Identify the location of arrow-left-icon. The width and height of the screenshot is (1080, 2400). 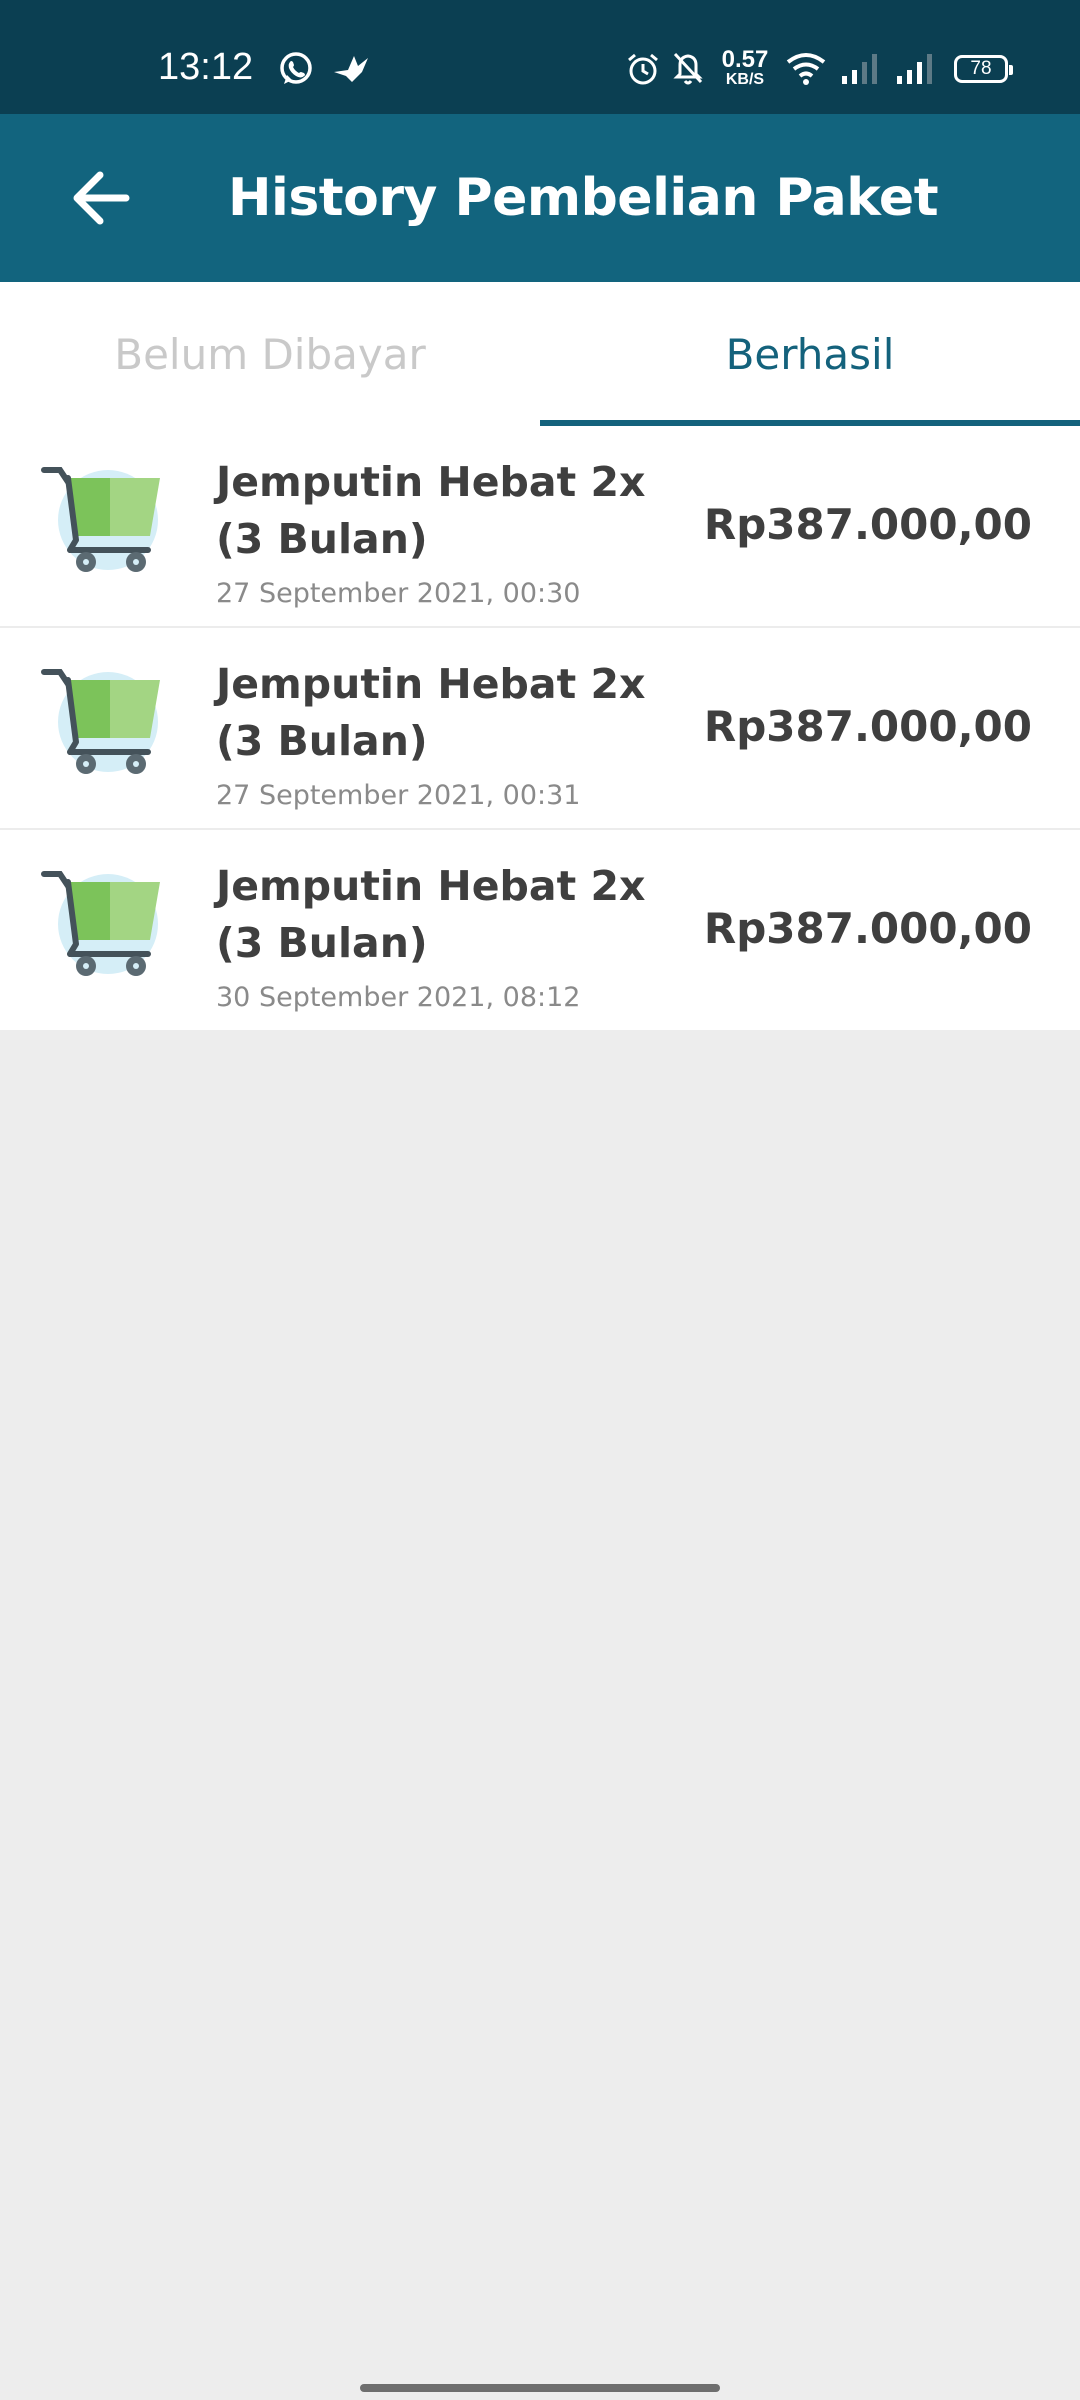
(101, 198).